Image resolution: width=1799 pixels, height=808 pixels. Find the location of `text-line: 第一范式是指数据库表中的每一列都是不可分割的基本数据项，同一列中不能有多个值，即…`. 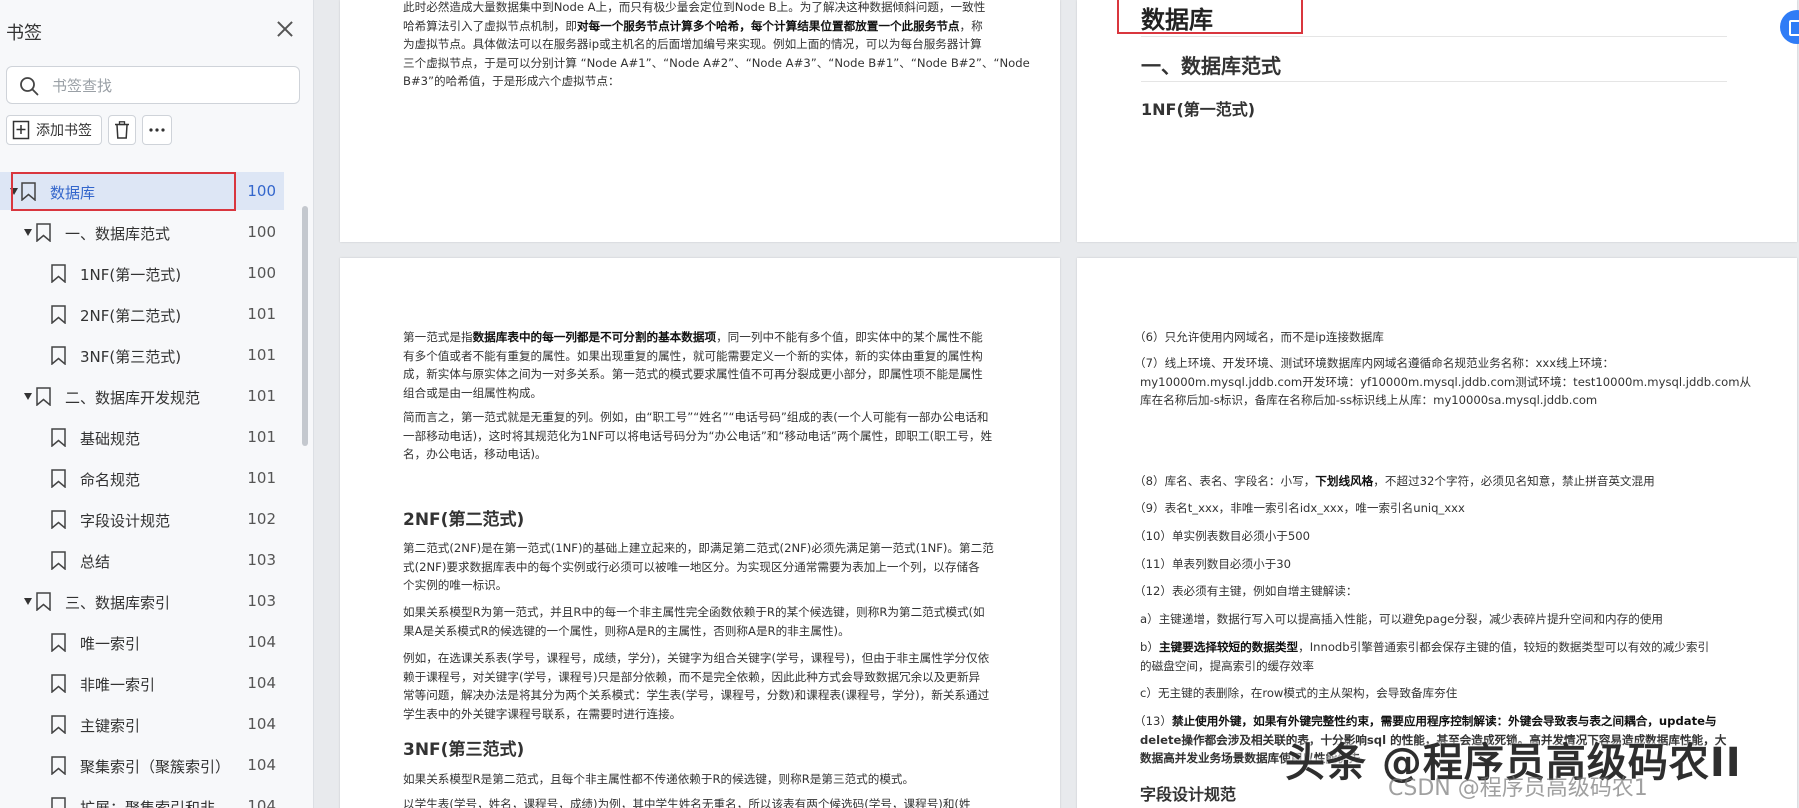

text-line: 第一范式是指数据库表中的每一列都是不可分割的基本数据项，同一列中不能有多个值，即… is located at coordinates (713, 337).